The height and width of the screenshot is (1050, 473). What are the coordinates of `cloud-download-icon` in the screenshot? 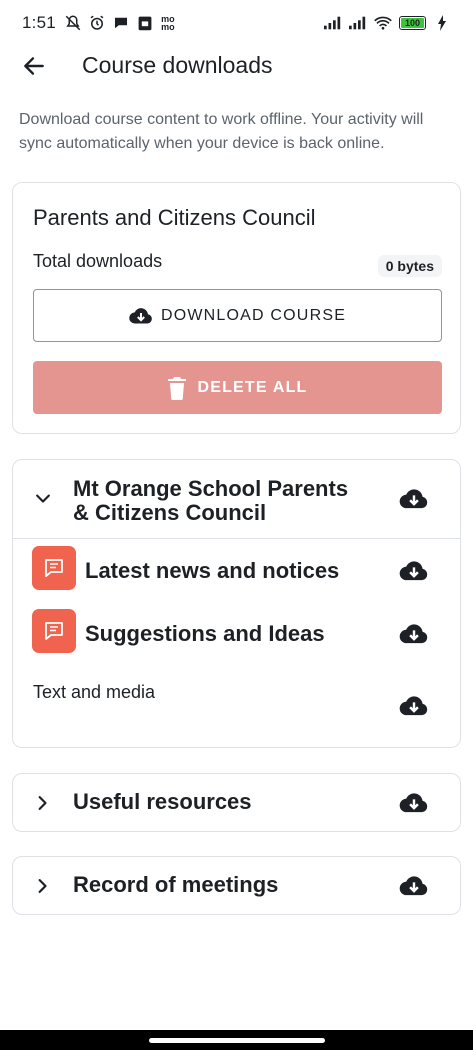 It's located at (140, 315).